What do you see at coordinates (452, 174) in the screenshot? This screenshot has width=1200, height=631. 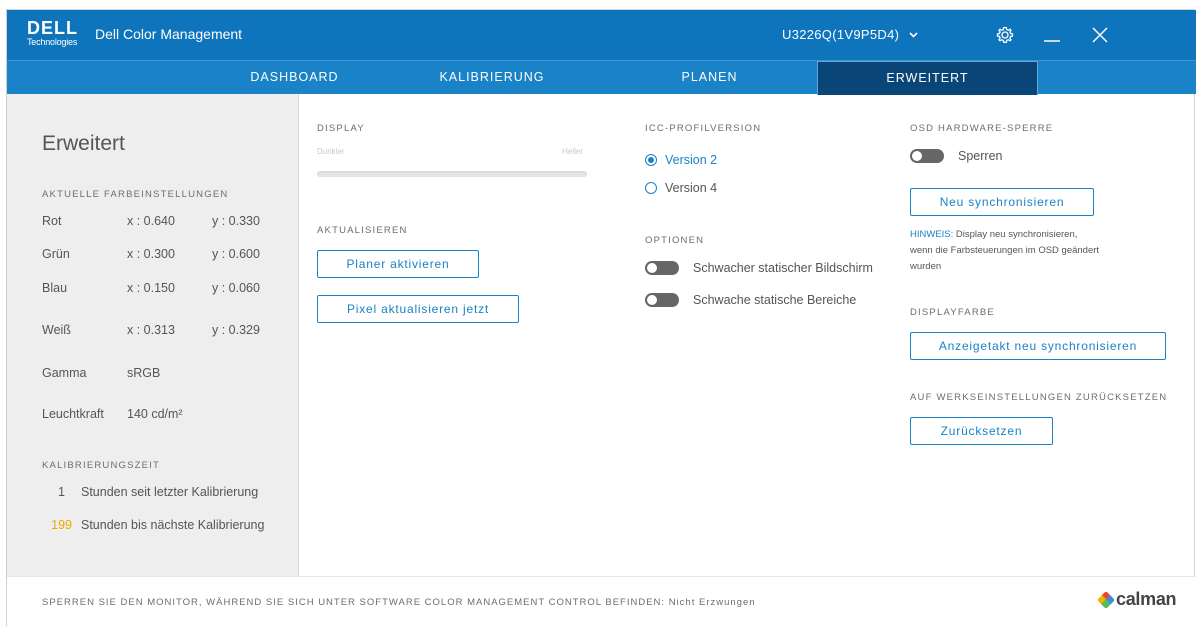 I see `brightness-slider` at bounding box center [452, 174].